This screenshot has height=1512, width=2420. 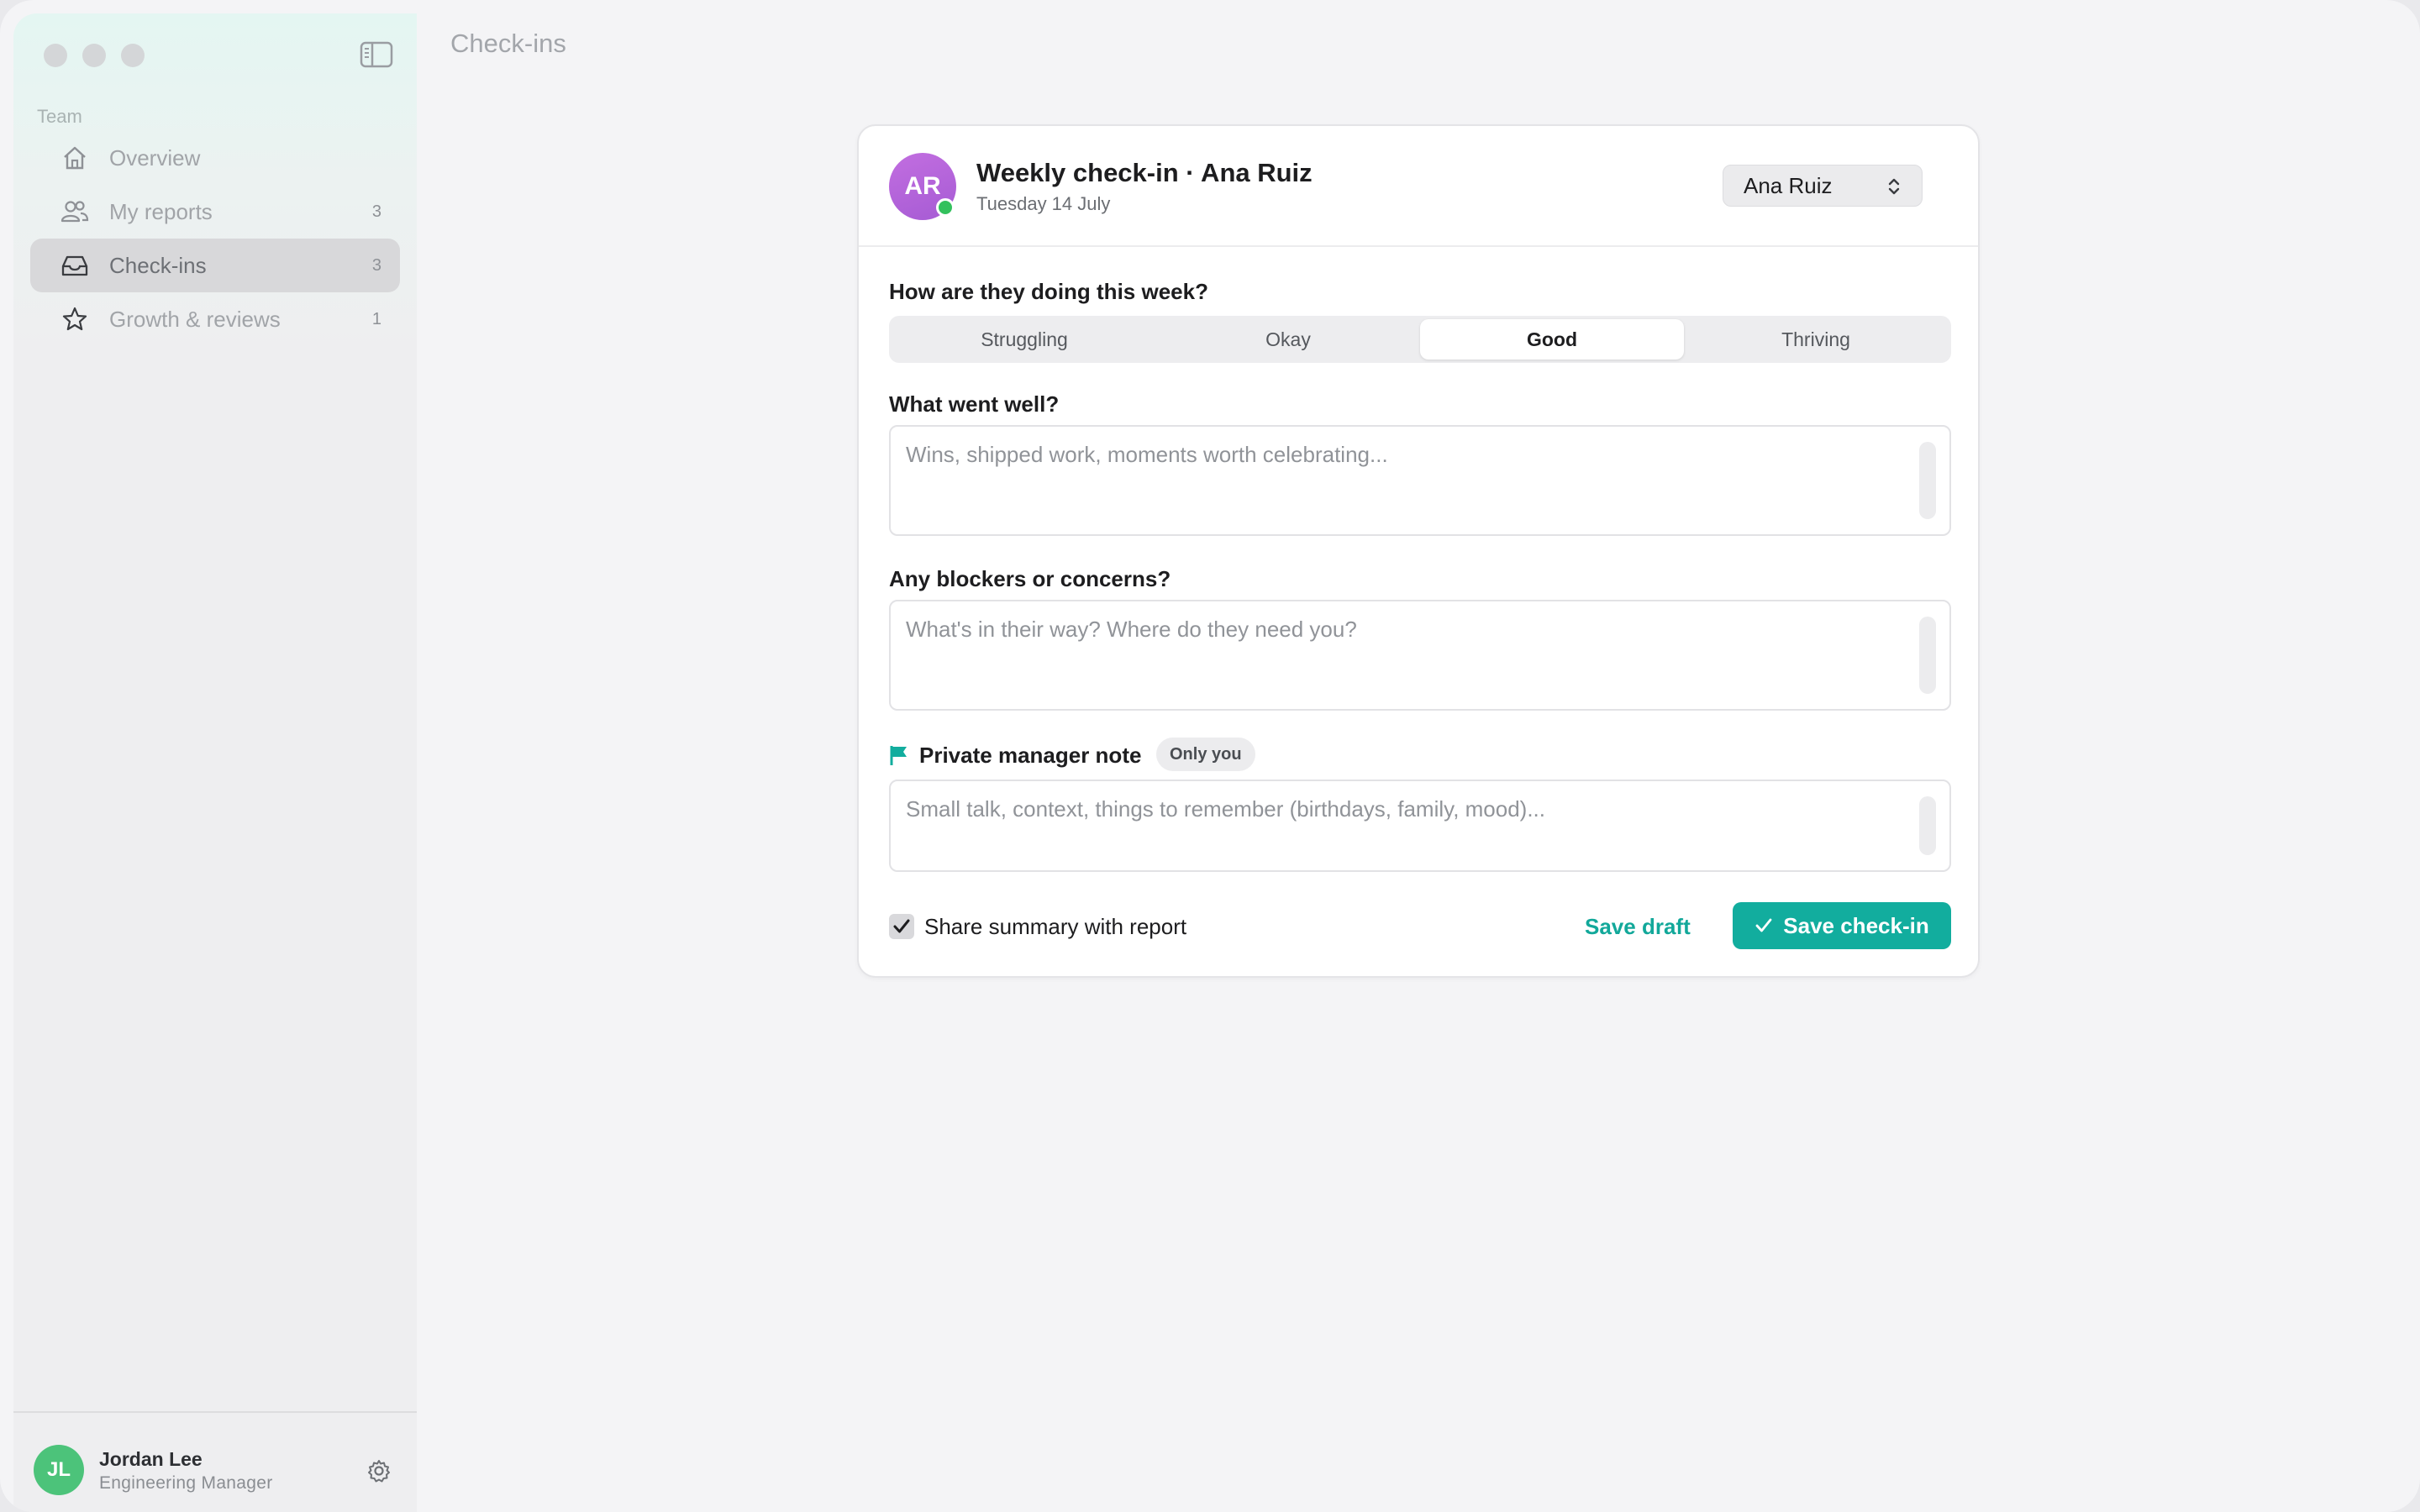 I want to click on sidebar-item-my-reports: My reports 3, so click(x=215, y=212).